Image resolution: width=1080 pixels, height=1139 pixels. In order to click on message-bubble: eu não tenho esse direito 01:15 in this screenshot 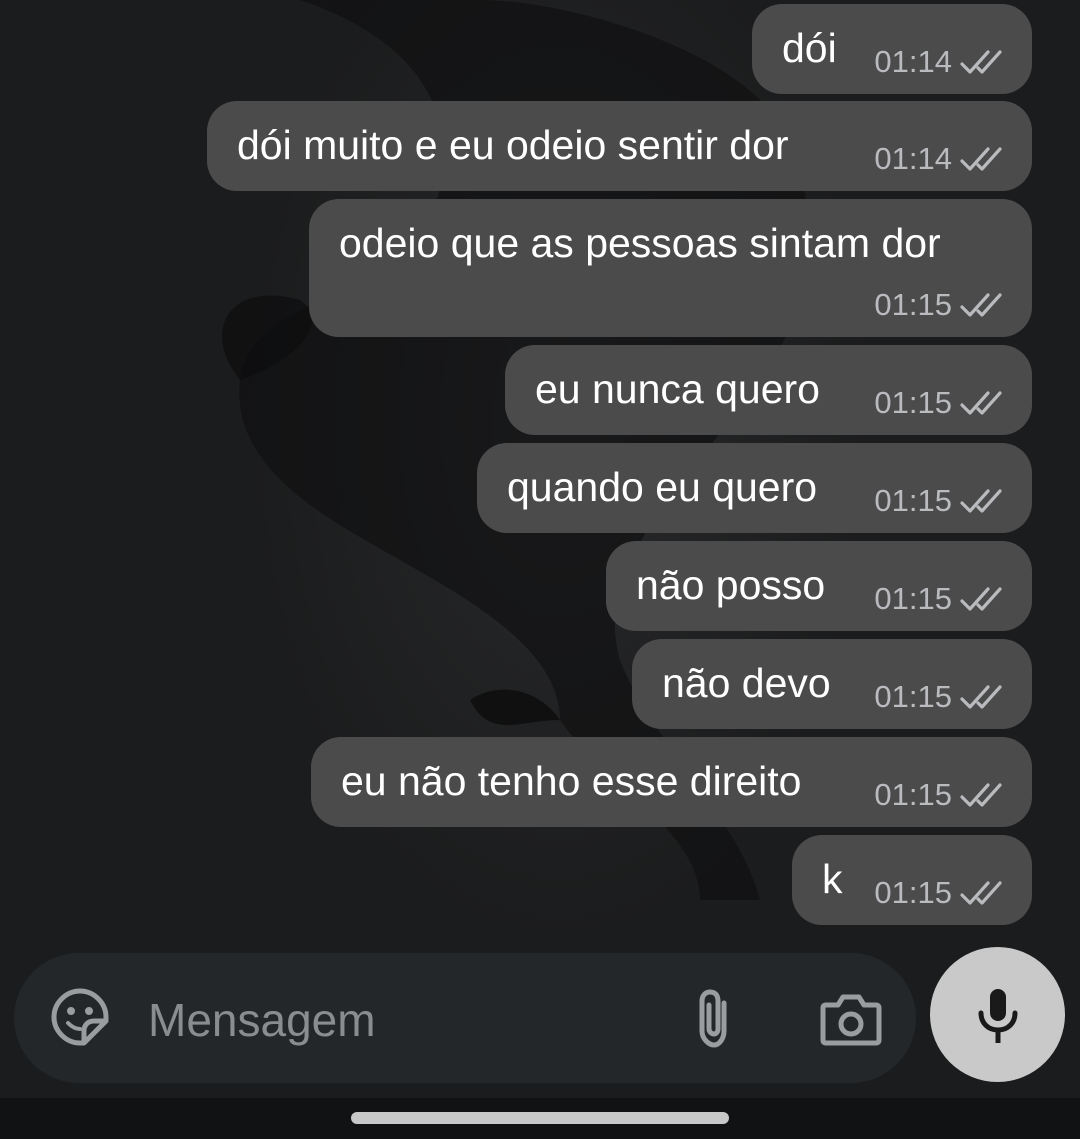, I will do `click(671, 782)`.